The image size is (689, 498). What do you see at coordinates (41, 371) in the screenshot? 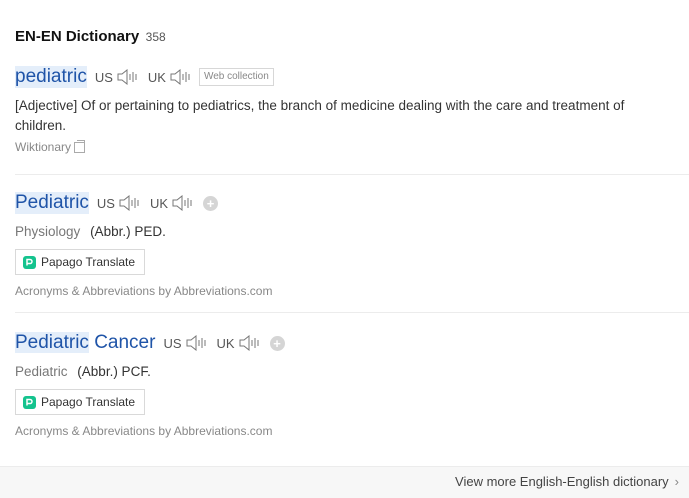
I see `field-label: Pediatric` at bounding box center [41, 371].